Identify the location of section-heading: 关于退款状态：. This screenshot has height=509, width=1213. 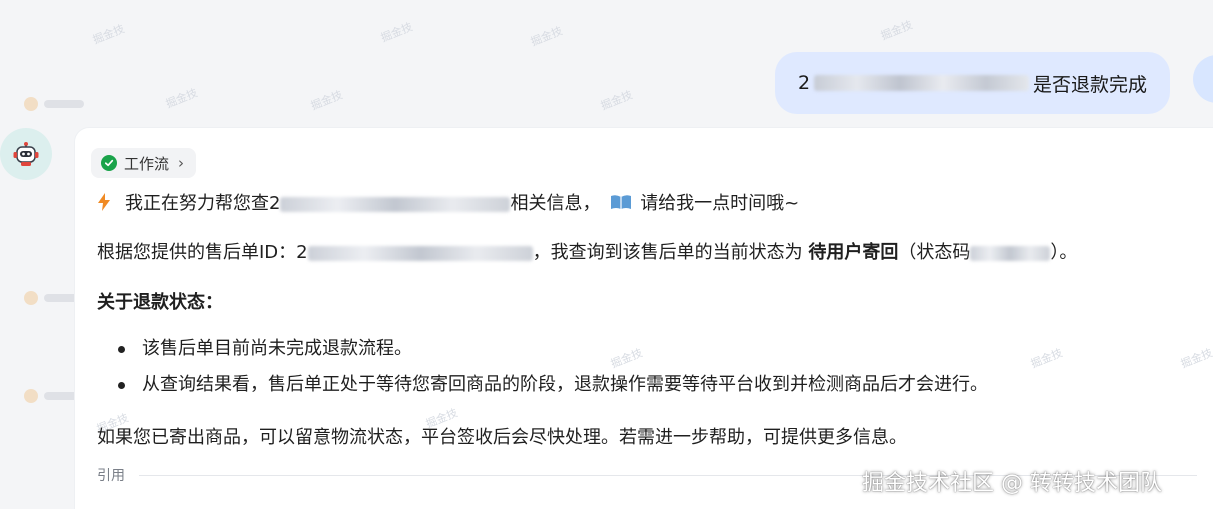
(160, 302).